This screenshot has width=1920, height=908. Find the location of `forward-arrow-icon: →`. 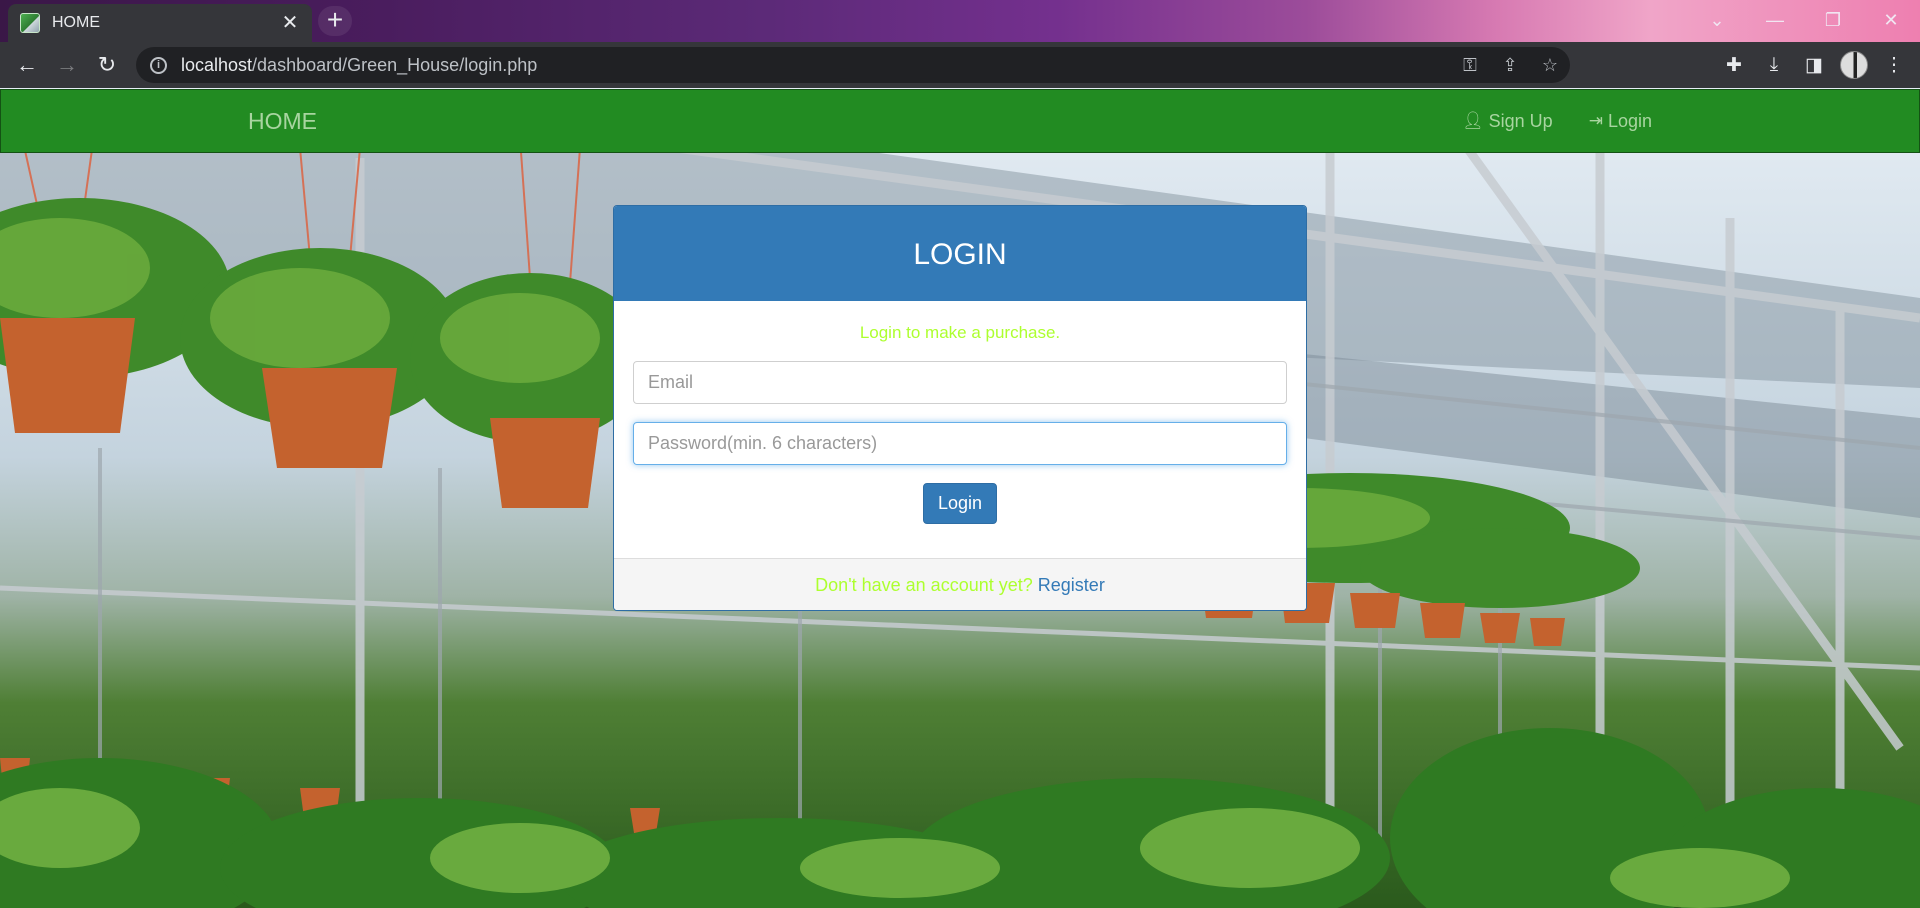

forward-arrow-icon: → is located at coordinates (67, 65).